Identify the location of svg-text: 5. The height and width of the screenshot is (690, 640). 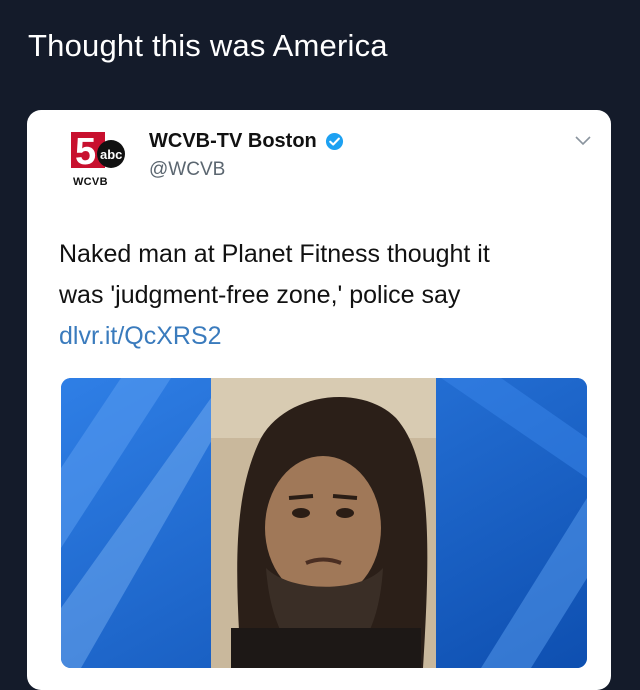
(85, 152).